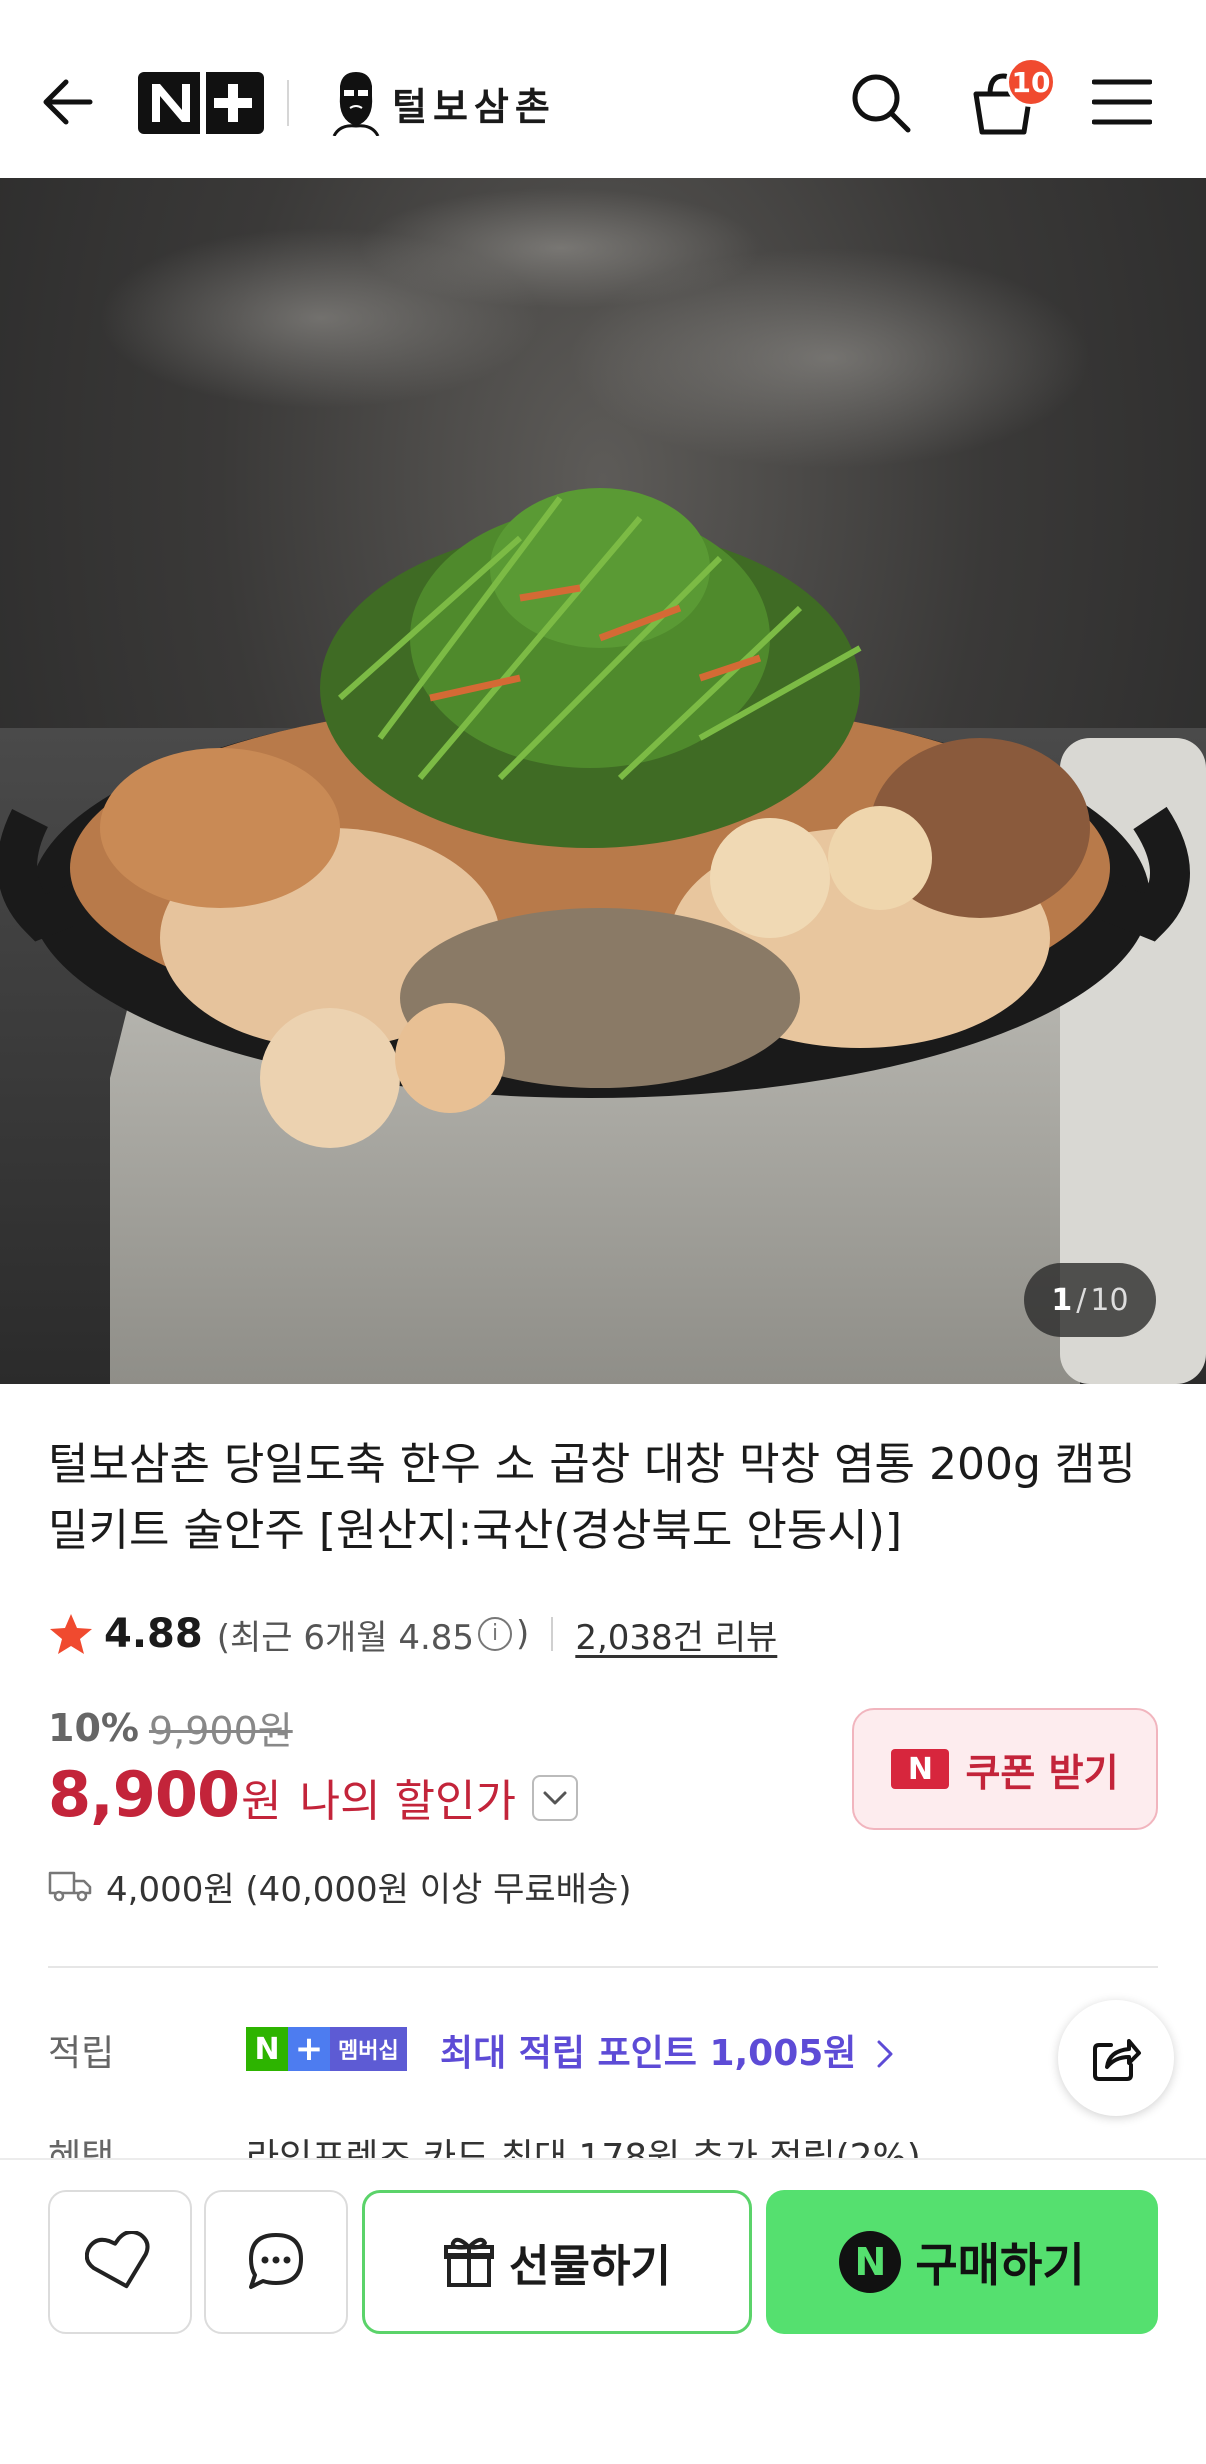  I want to click on my-discount-label: 나의 할인가, so click(407, 1801).